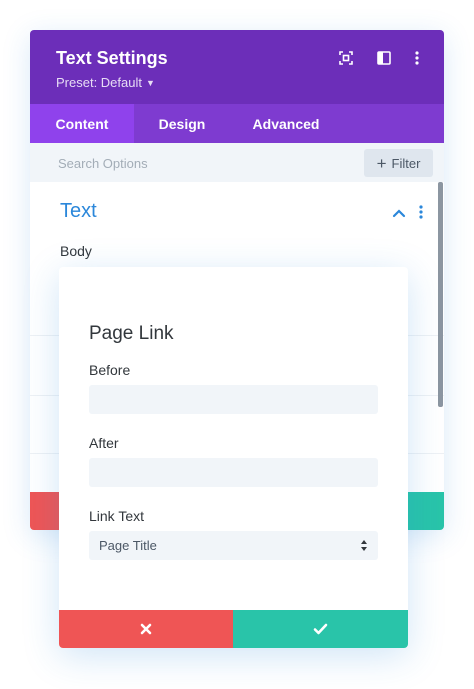 This screenshot has height=689, width=474. Describe the element at coordinates (417, 58) in the screenshot. I see `more-vertical-icon` at that location.